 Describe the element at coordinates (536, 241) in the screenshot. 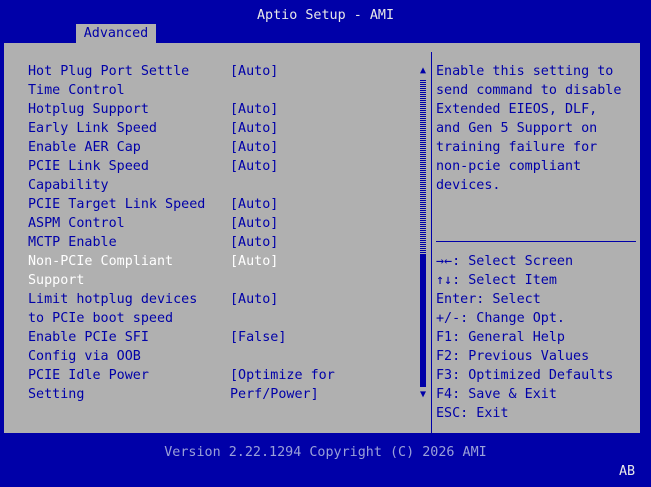

I see `help-separator` at that location.